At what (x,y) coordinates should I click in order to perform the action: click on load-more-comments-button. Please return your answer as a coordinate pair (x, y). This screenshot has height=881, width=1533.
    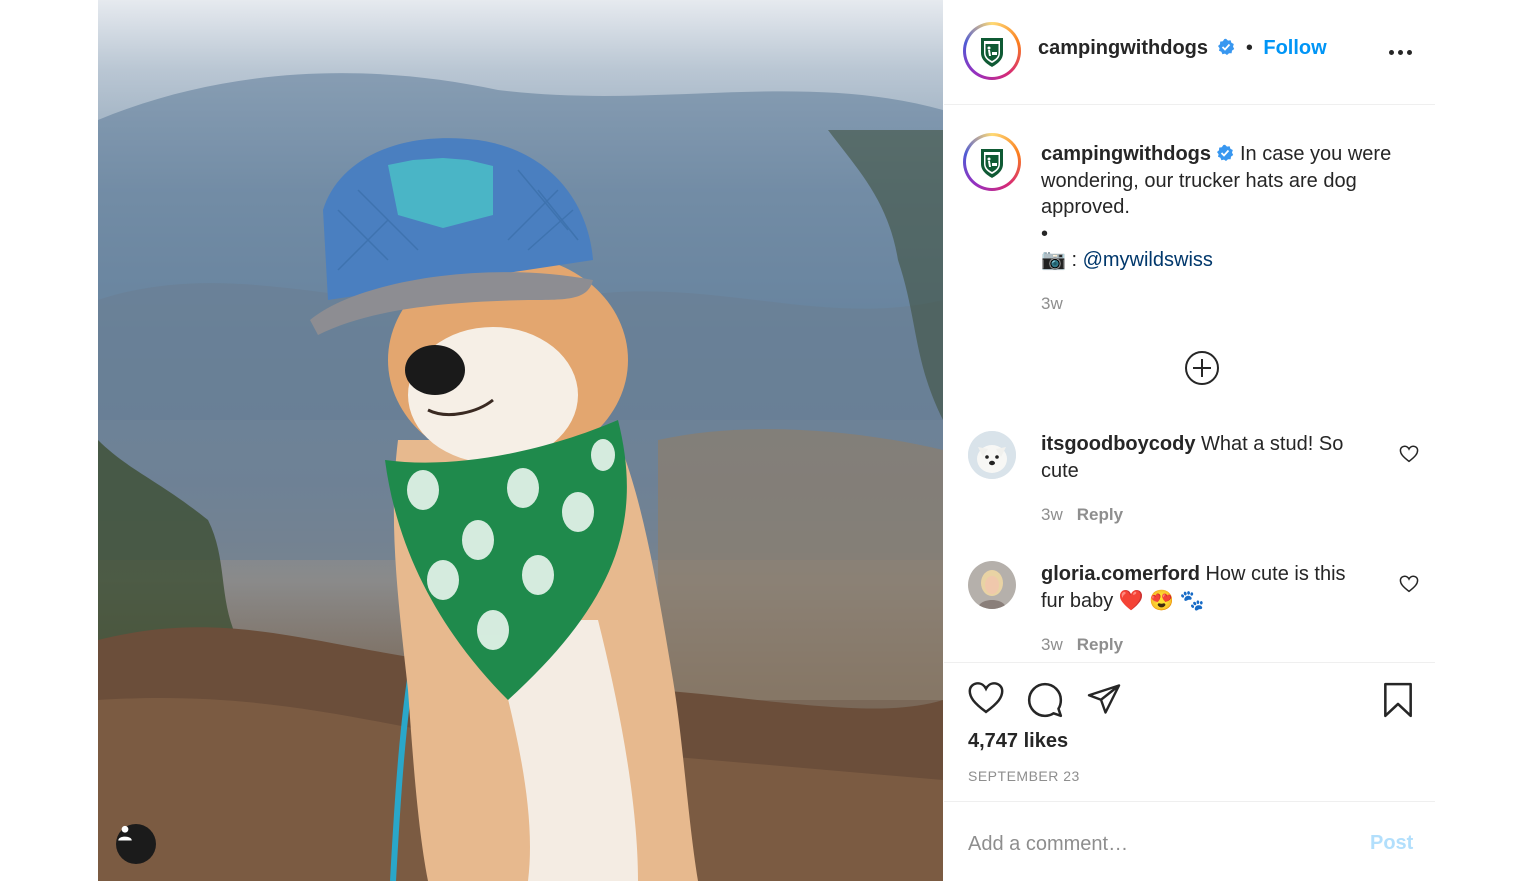
    Looking at the image, I should click on (1202, 370).